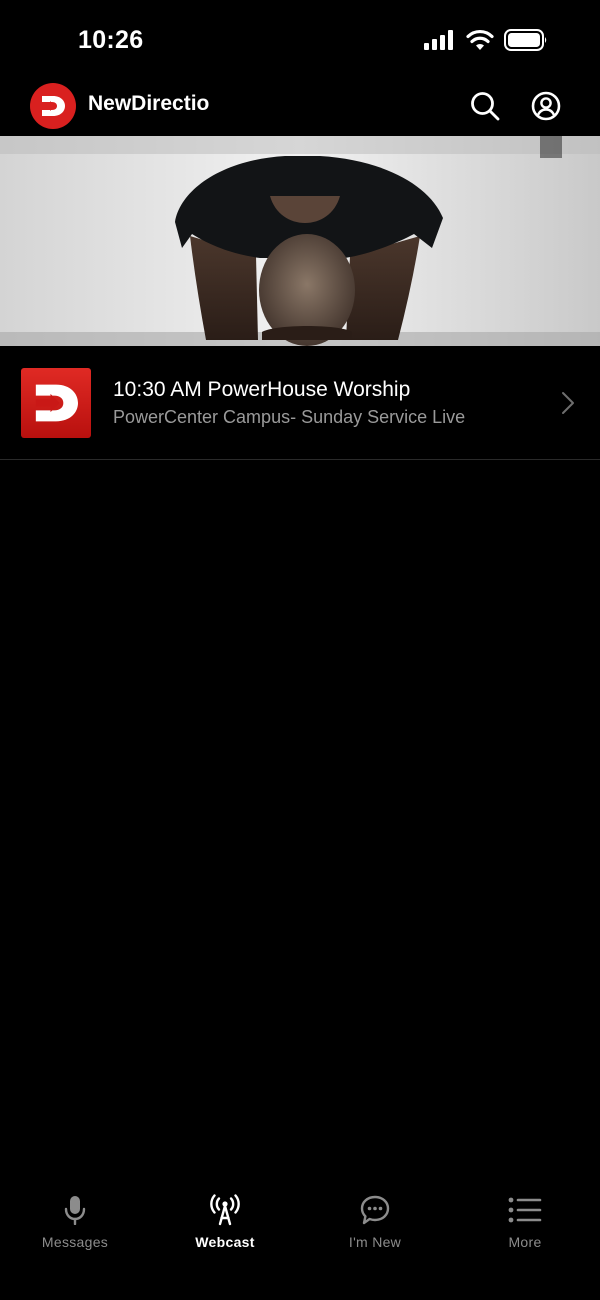 The width and height of the screenshot is (600, 1300). What do you see at coordinates (525, 40) in the screenshot?
I see `battery-icon` at bounding box center [525, 40].